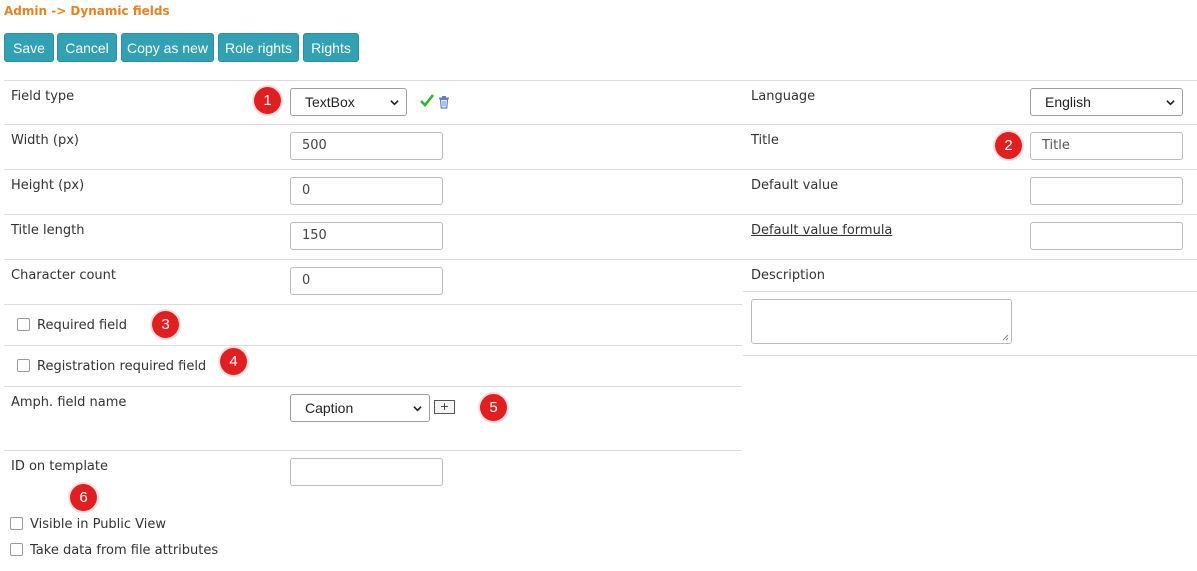 The width and height of the screenshot is (1197, 571). Describe the element at coordinates (427, 100) in the screenshot. I see `check-icon` at that location.